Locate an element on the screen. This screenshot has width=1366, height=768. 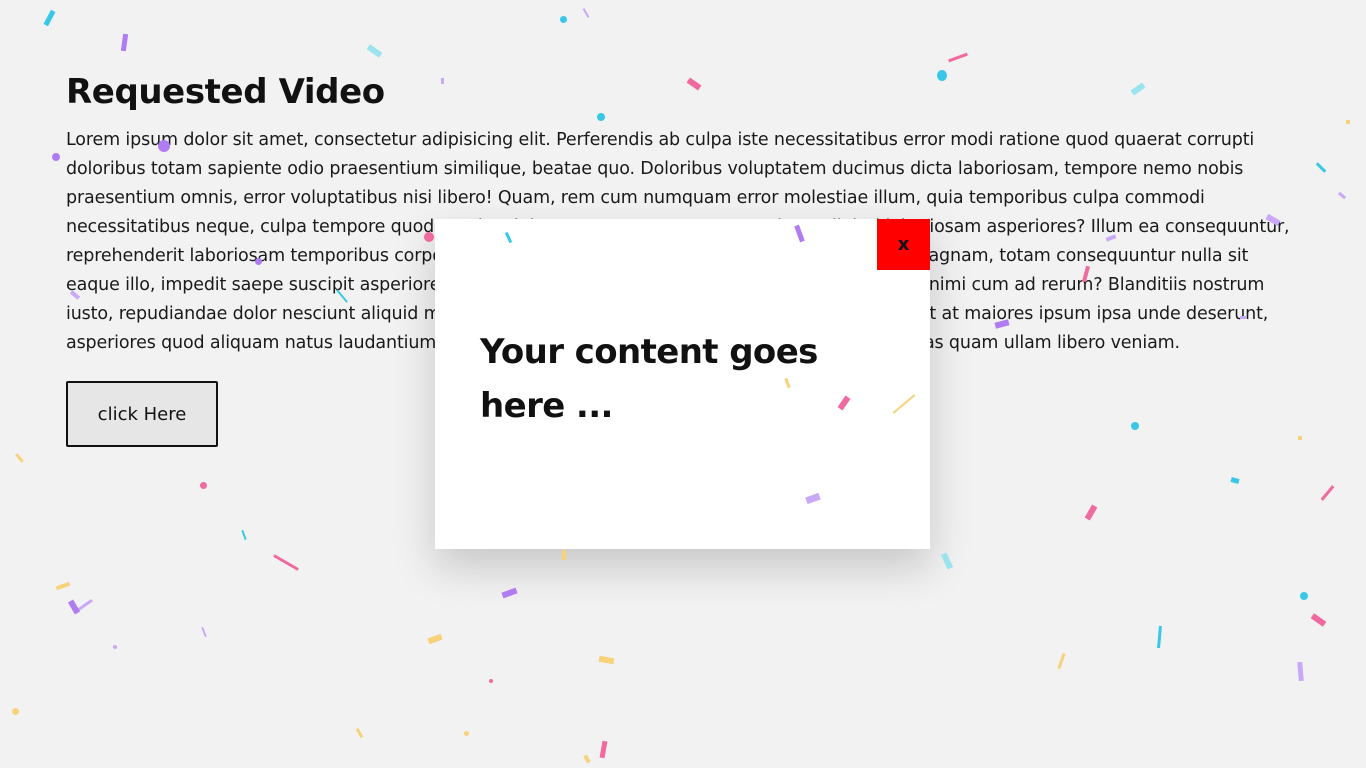
close-button: x is located at coordinates (903, 244).